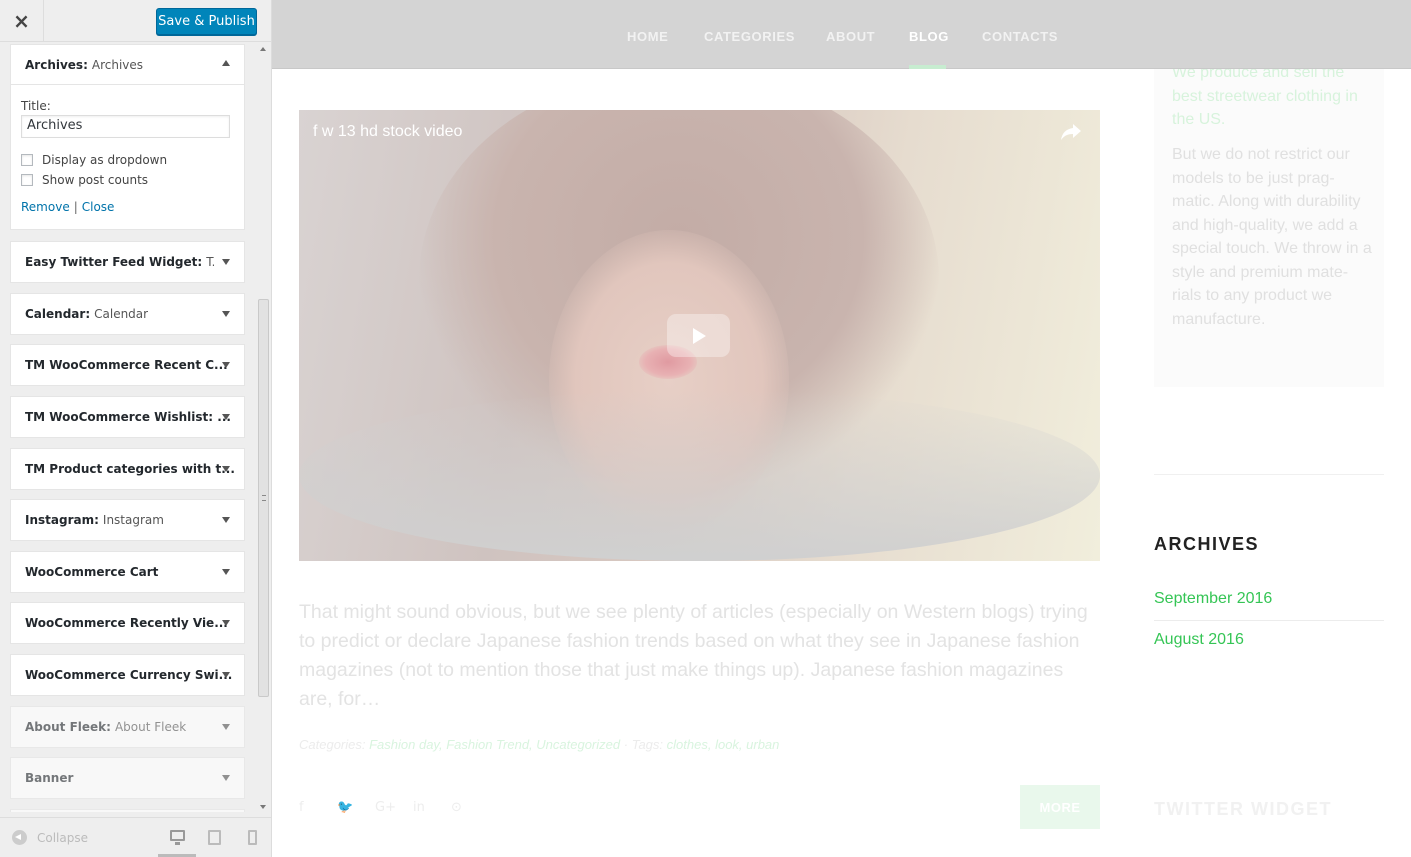 The width and height of the screenshot is (1411, 857). I want to click on collapse-button: Collapse, so click(50, 837).